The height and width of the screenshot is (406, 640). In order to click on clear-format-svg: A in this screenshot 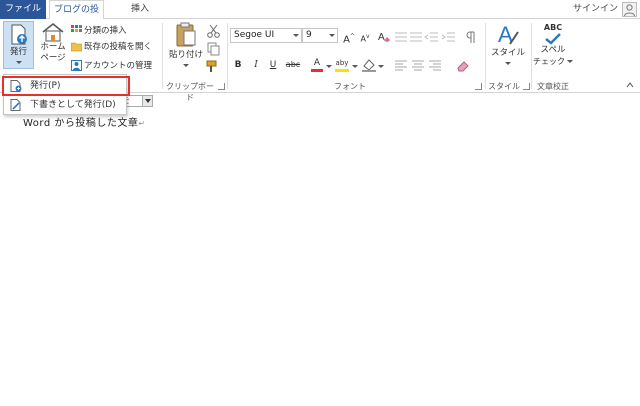, I will do `click(384, 37)`.